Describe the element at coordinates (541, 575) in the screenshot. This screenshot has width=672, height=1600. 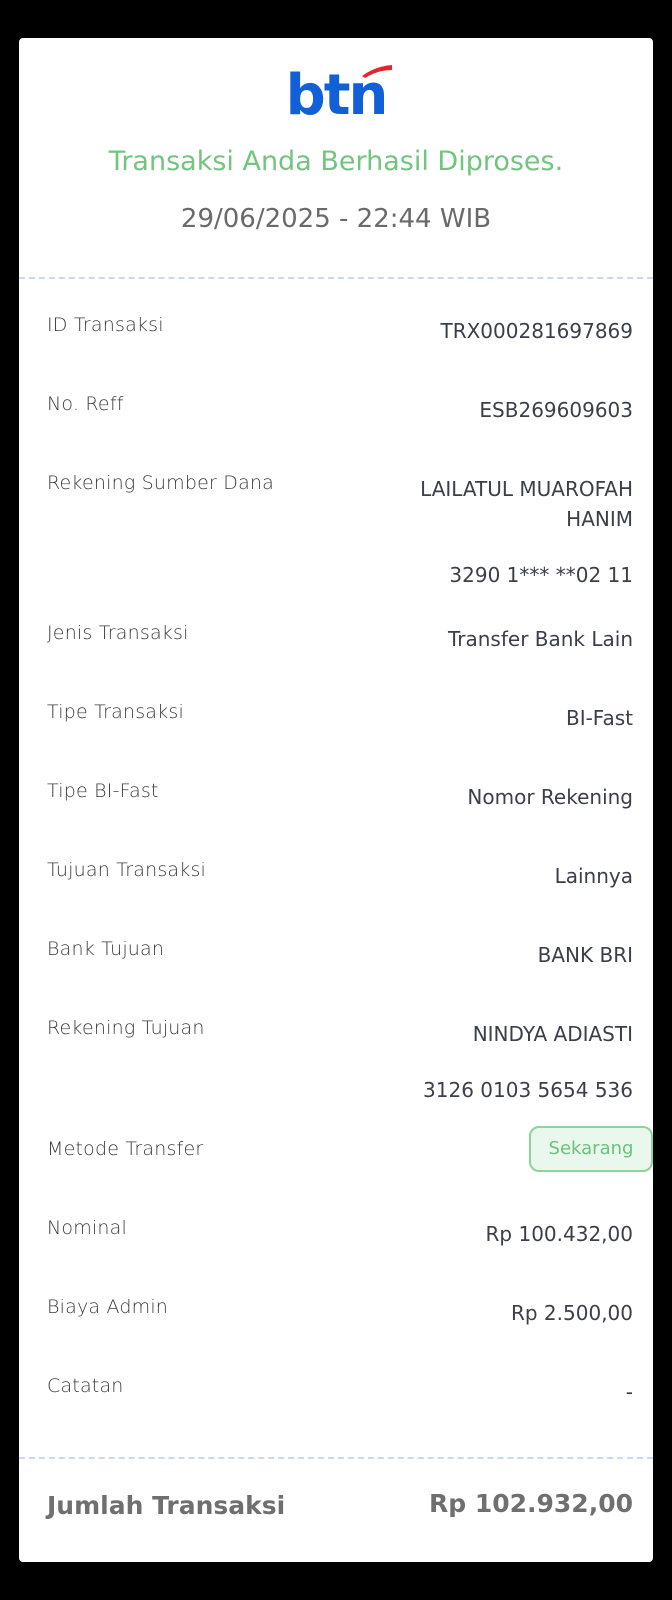
I see `value-rekening-sumber-number: 3290 1*** **02 11` at that location.